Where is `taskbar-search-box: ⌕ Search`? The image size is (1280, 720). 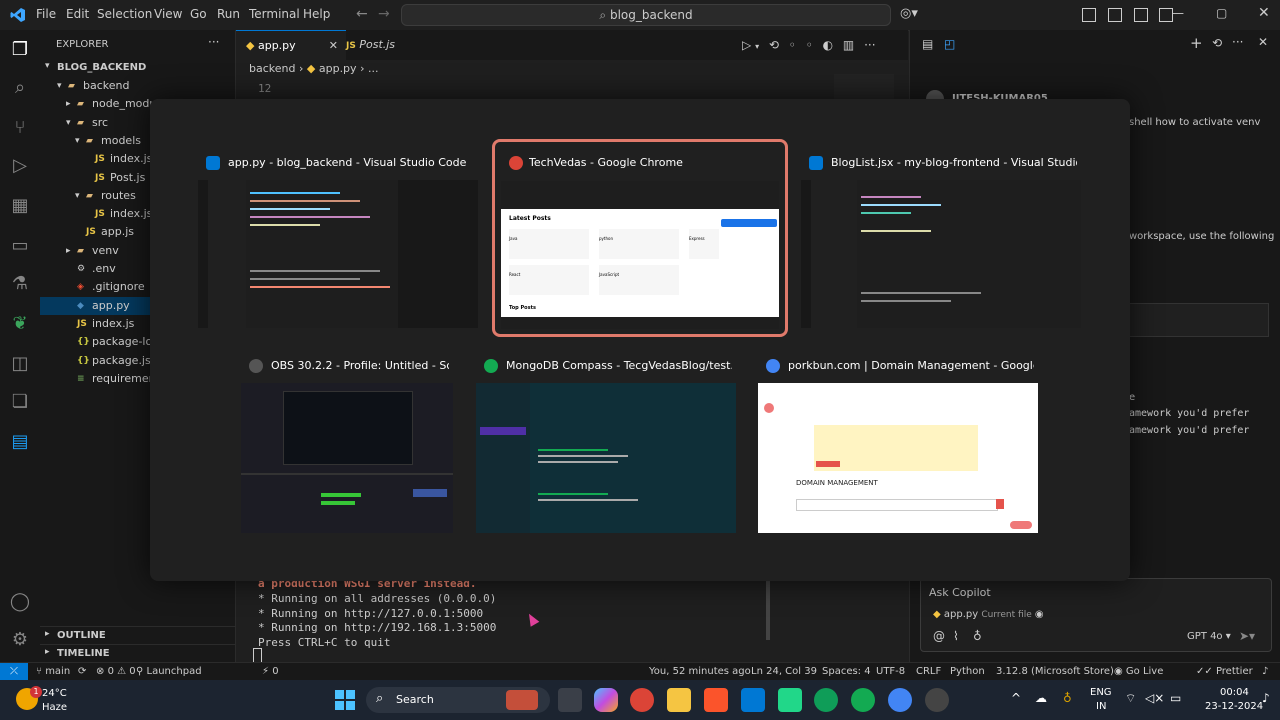 taskbar-search-box: ⌕ Search is located at coordinates (458, 700).